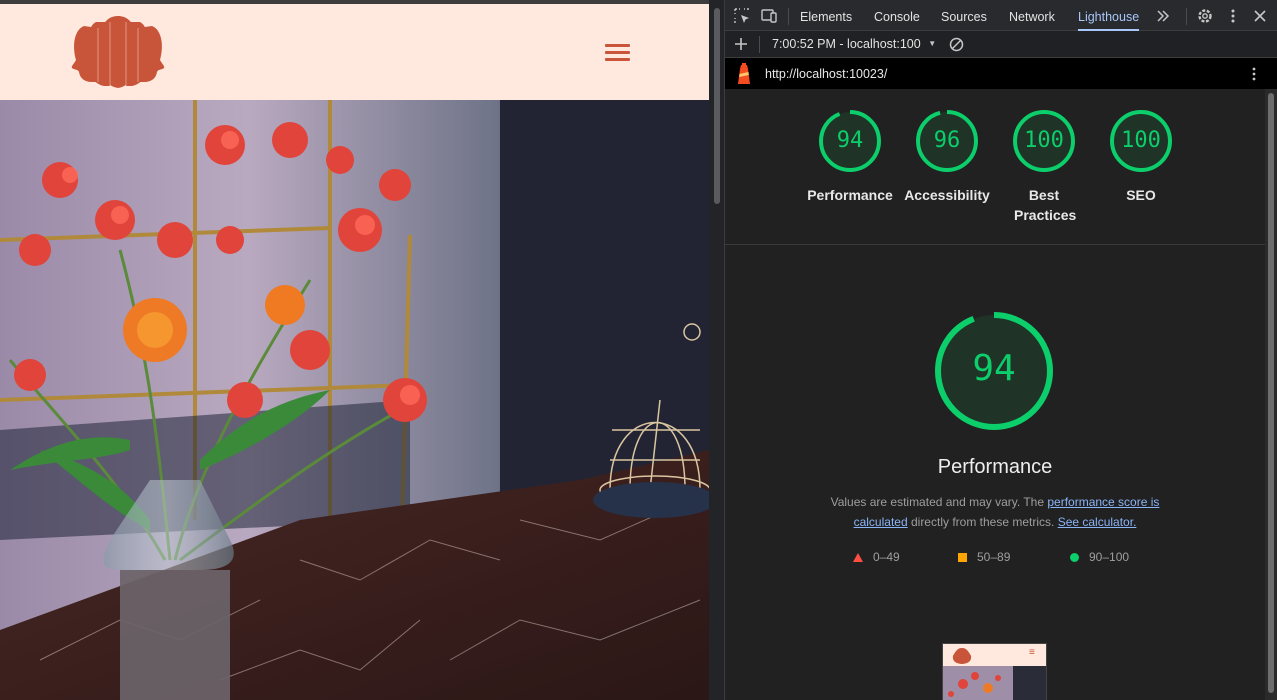  I want to click on clear-icon, so click(956, 44).